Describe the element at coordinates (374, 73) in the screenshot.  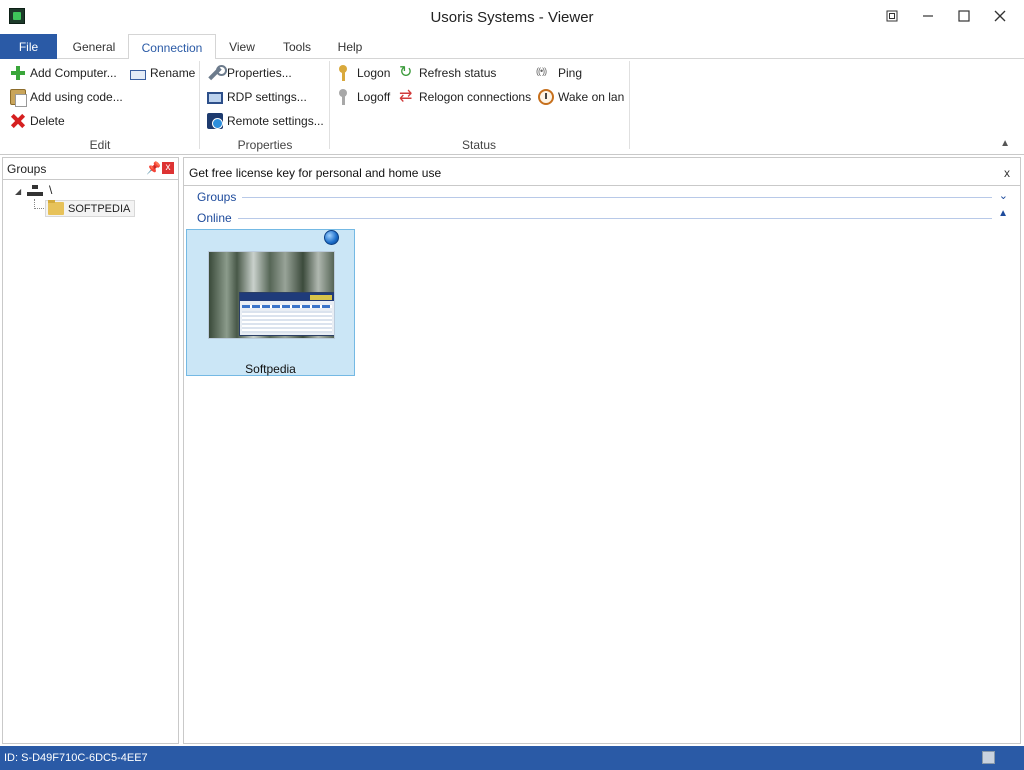
I see `logon-label: Logon` at that location.